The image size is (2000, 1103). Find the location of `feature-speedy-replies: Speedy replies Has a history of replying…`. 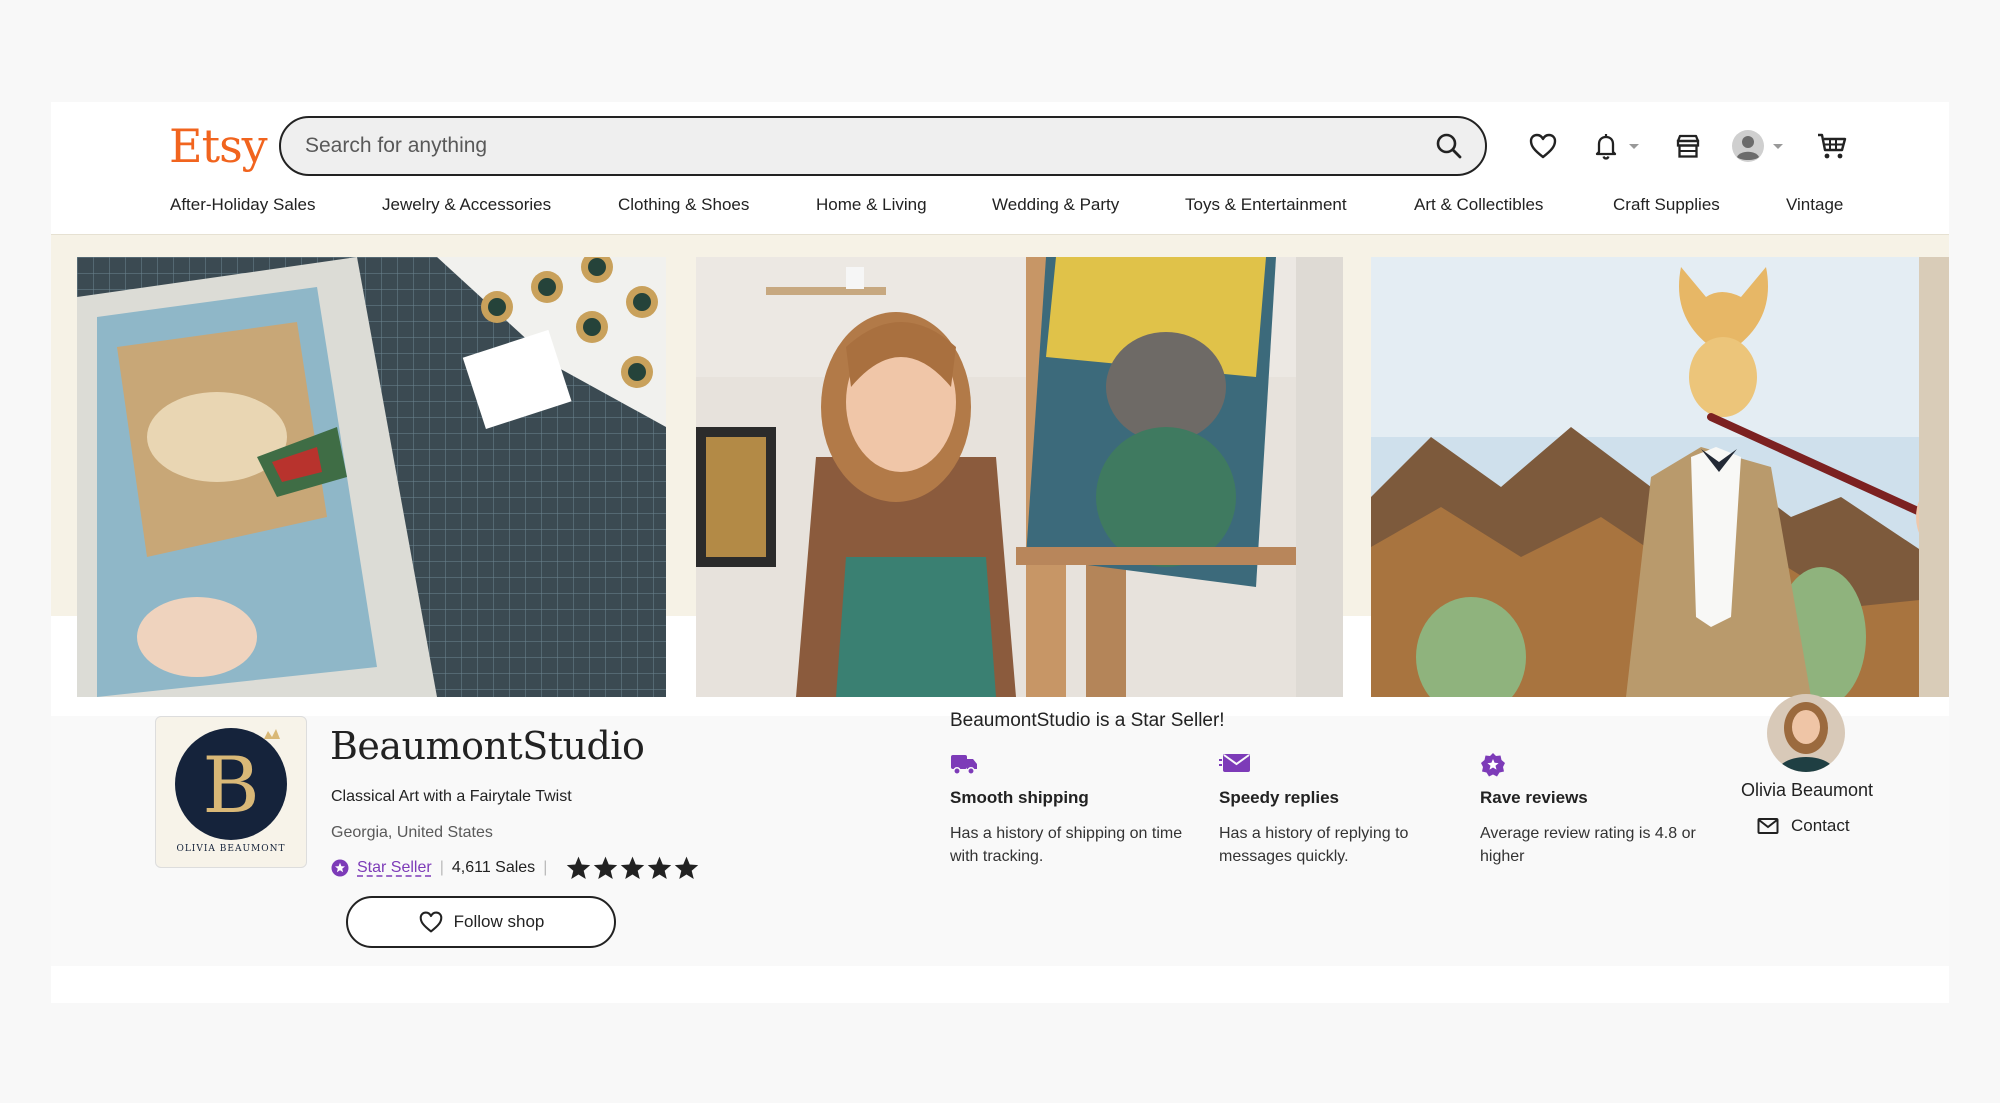

feature-speedy-replies: Speedy replies Has a history of replying… is located at coordinates (1349, 810).